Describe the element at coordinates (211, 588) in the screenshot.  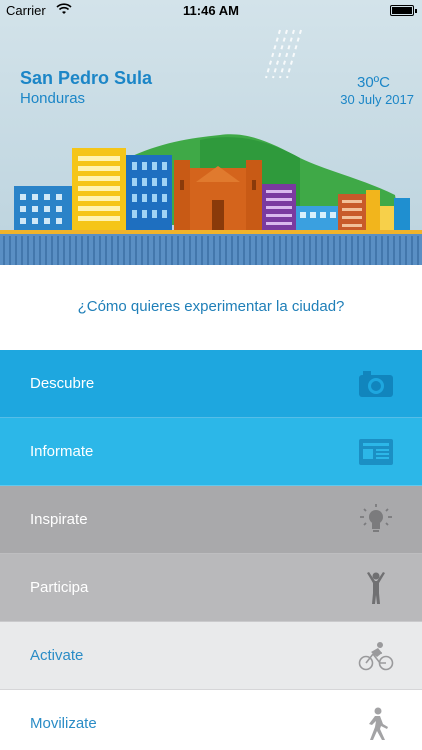
I see `menu-item-participa: Participa` at that location.